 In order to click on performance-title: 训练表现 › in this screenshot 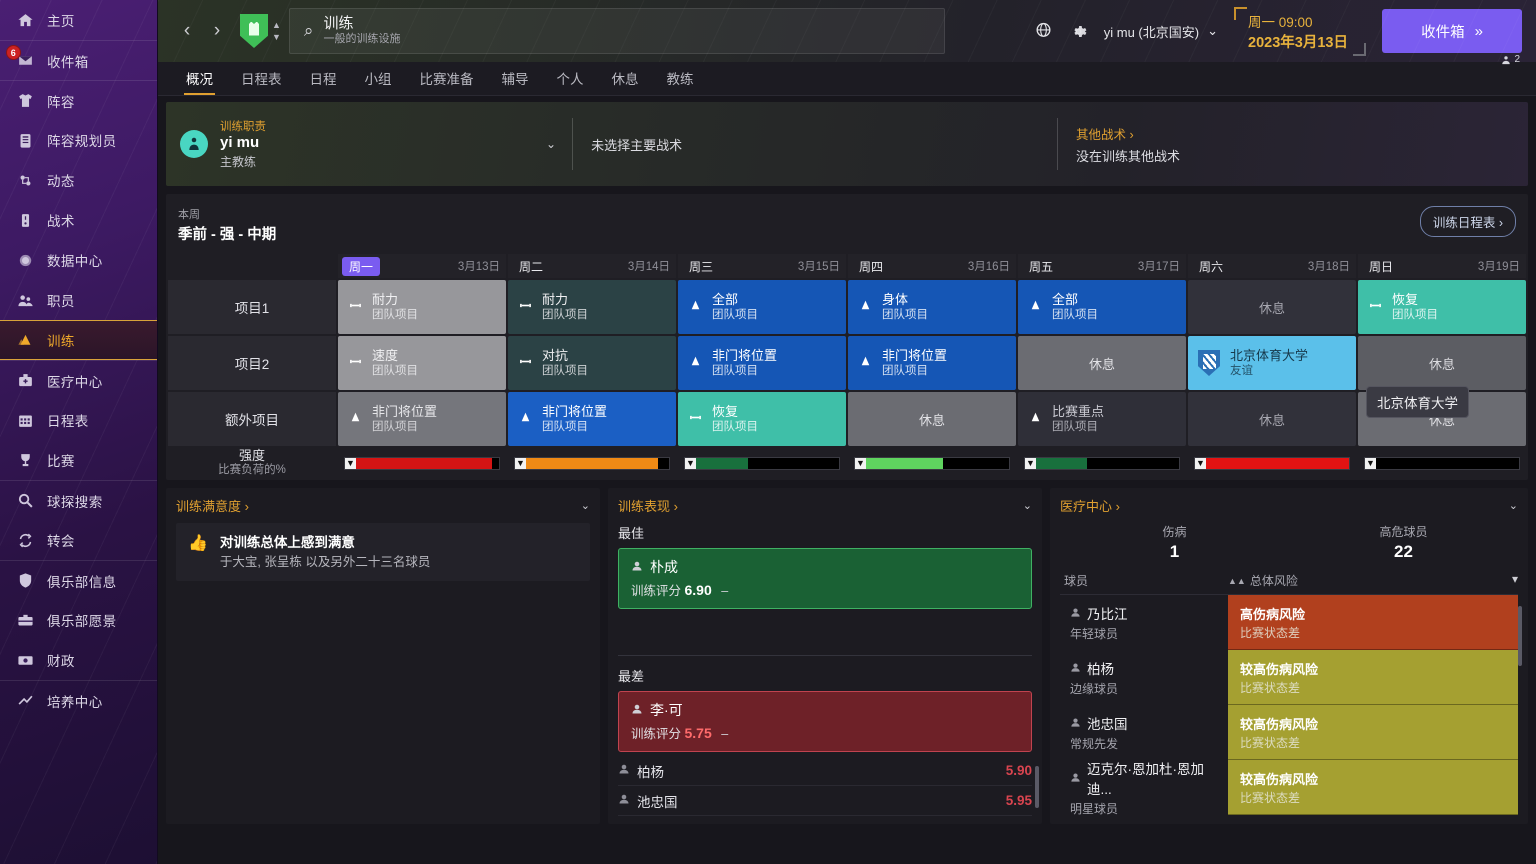, I will do `click(648, 505)`.